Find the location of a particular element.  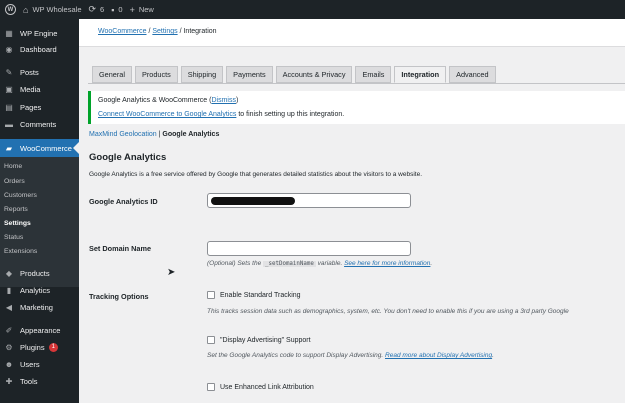

subnav-maxmind: MaxMind Geolocation is located at coordinates (123, 134).